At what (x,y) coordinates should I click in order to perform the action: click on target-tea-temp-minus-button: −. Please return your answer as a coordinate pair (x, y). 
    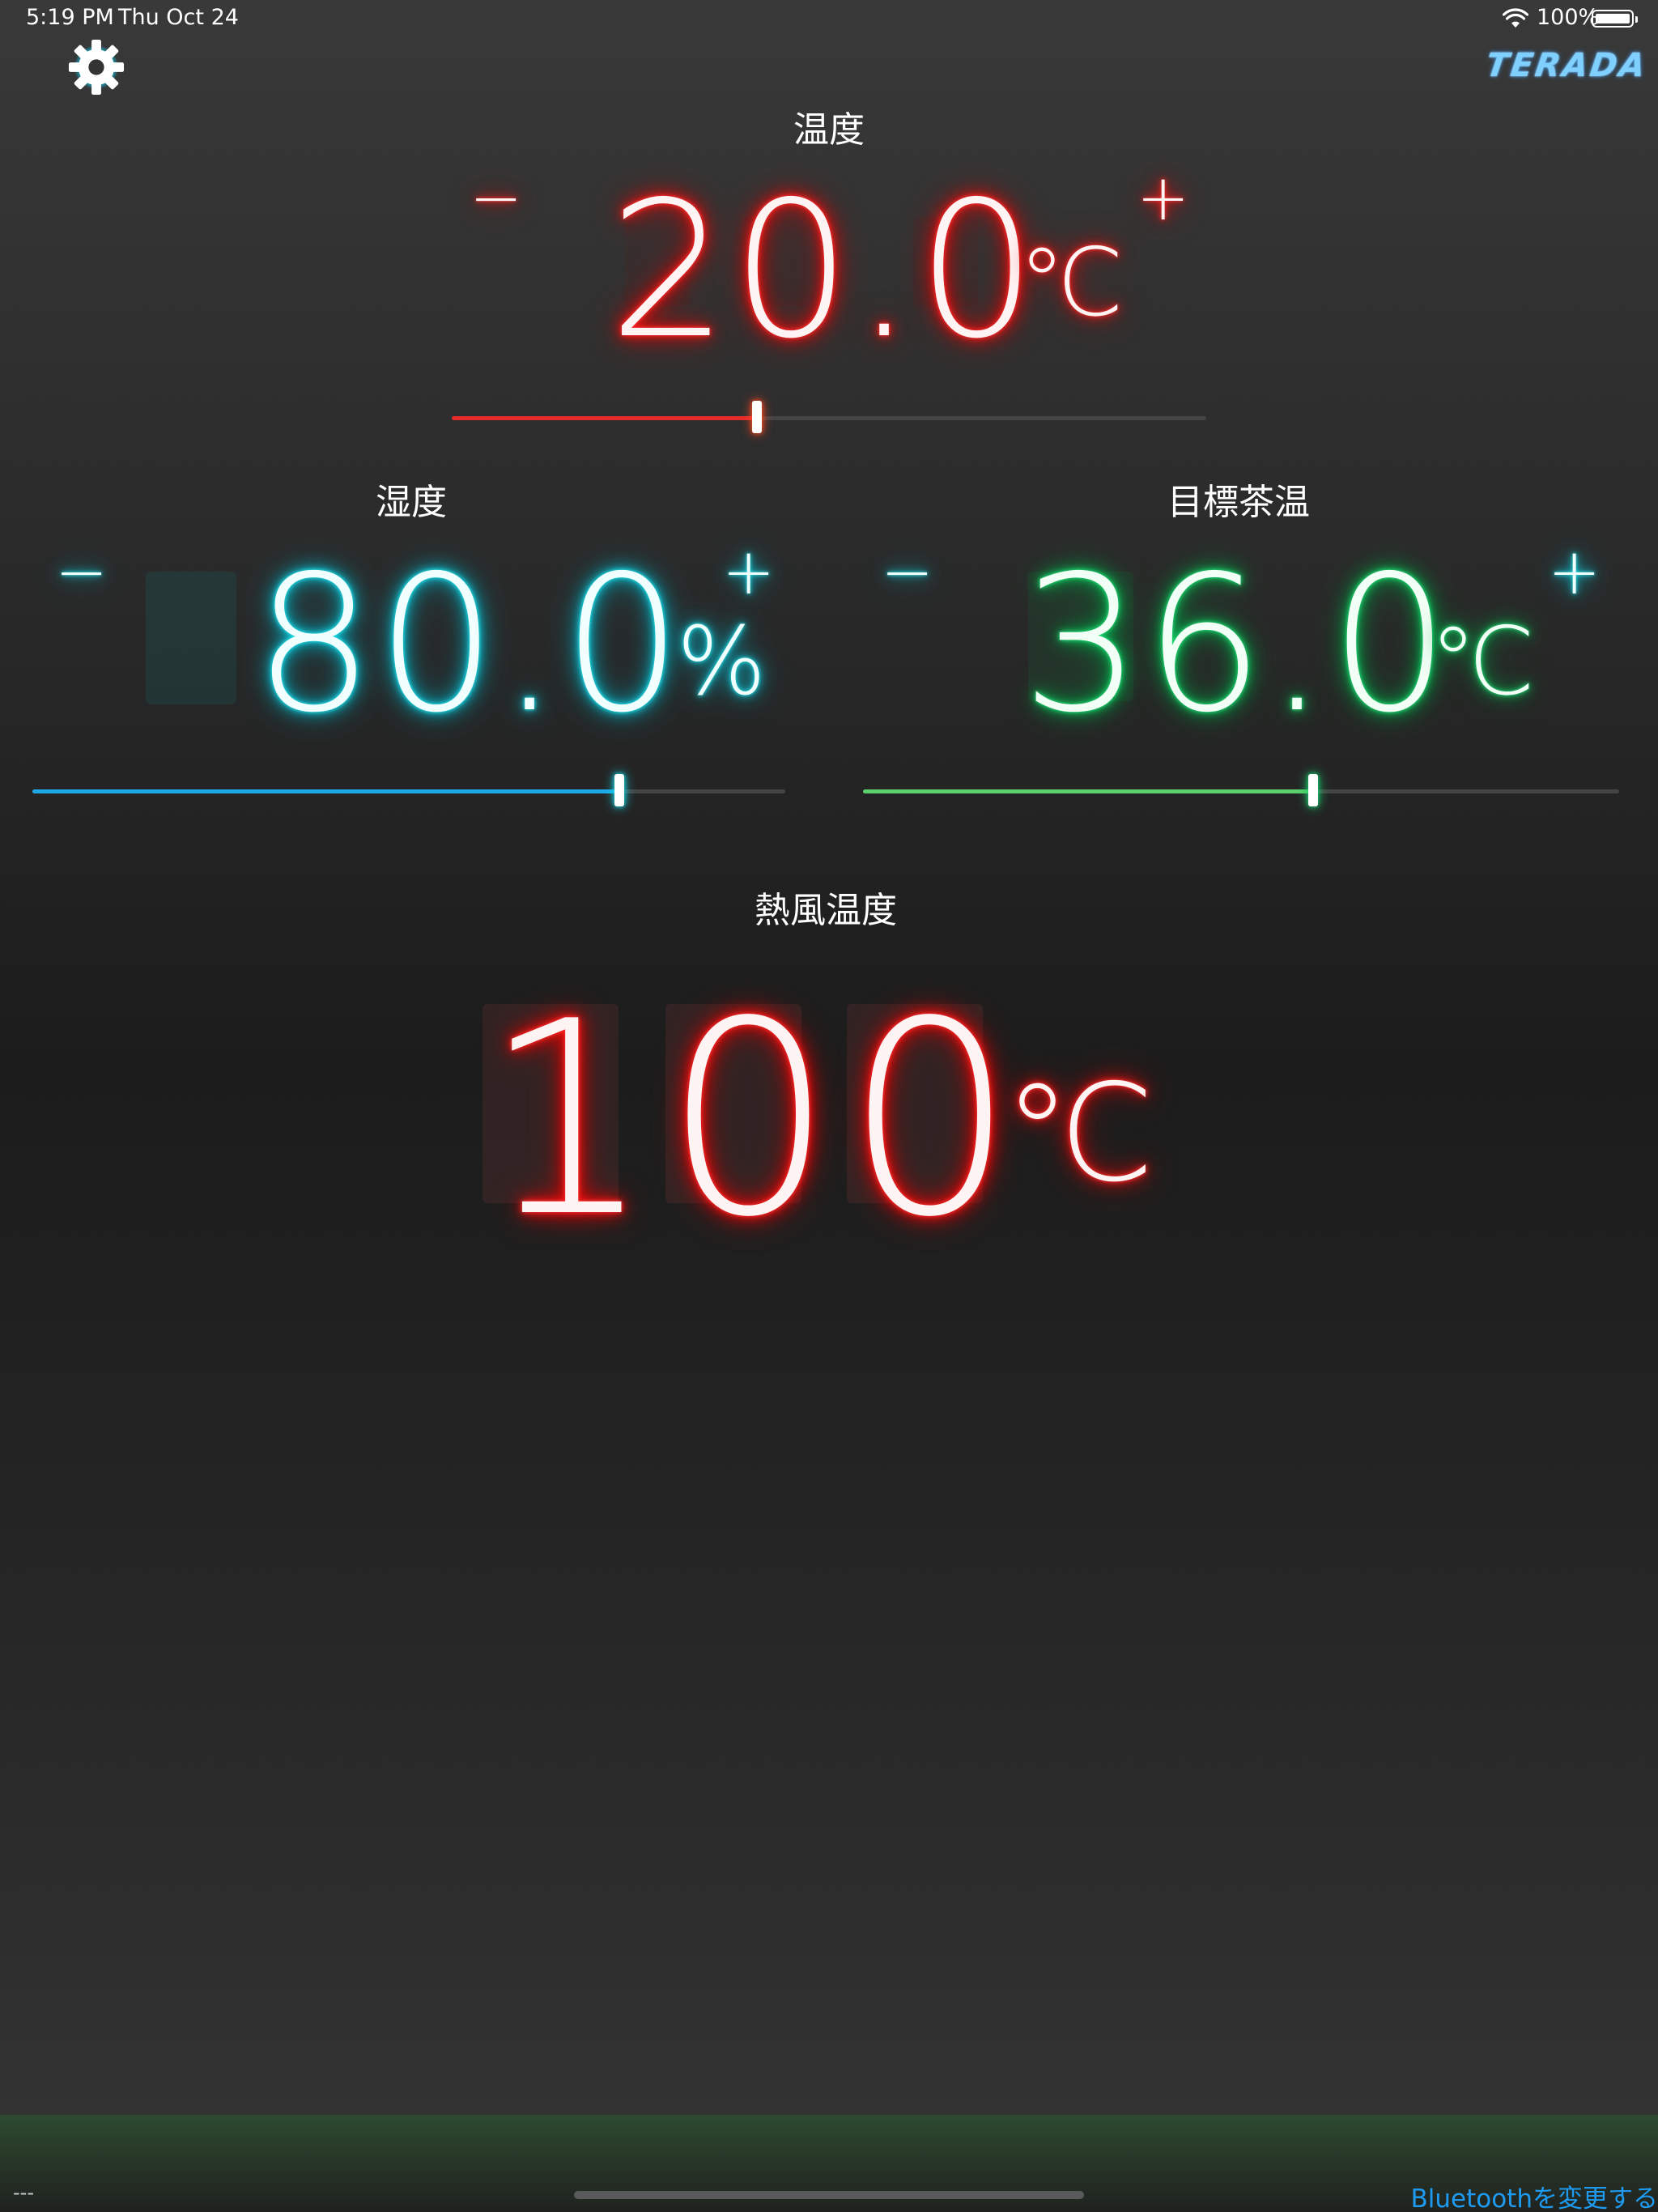
    Looking at the image, I should click on (907, 573).